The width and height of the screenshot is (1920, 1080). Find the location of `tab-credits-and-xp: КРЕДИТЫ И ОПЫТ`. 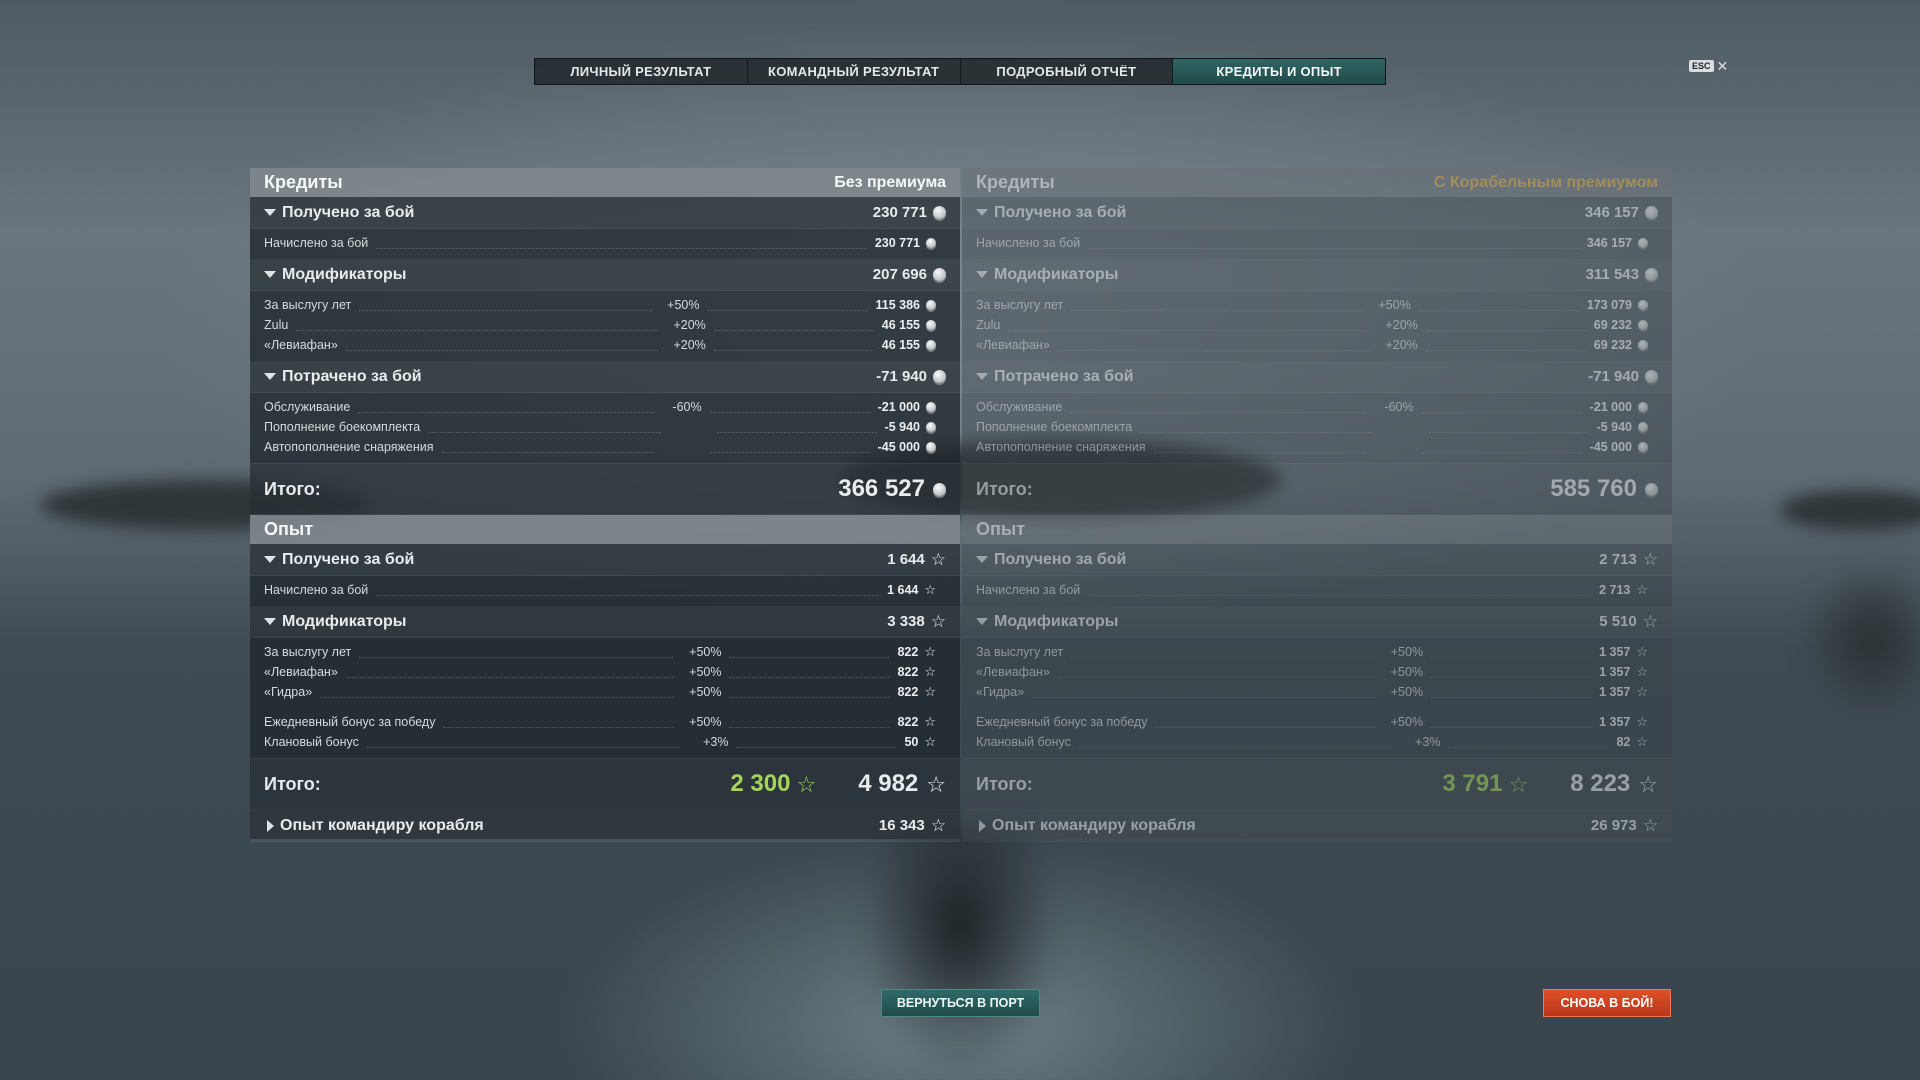

tab-credits-and-xp: КРЕДИТЫ И ОПЫТ is located at coordinates (1279, 71).